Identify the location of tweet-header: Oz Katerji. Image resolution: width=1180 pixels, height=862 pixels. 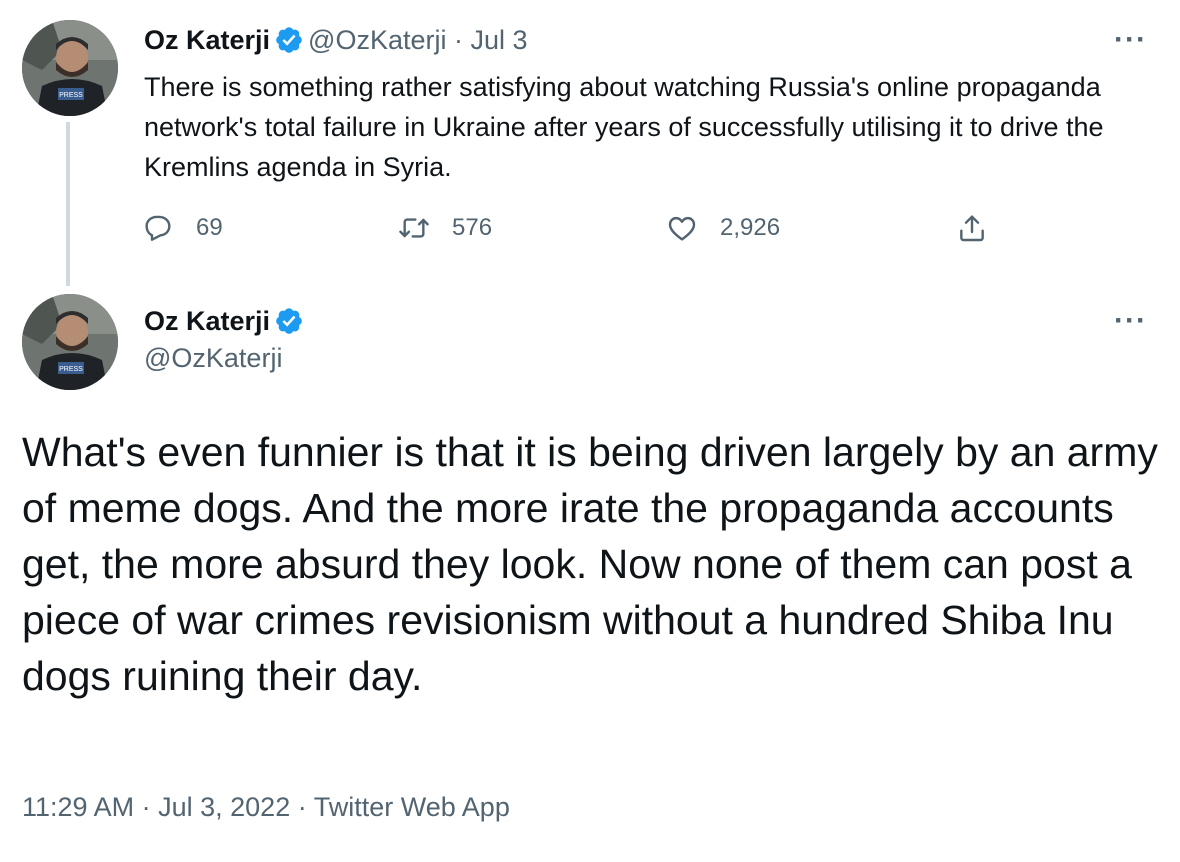
(226, 321).